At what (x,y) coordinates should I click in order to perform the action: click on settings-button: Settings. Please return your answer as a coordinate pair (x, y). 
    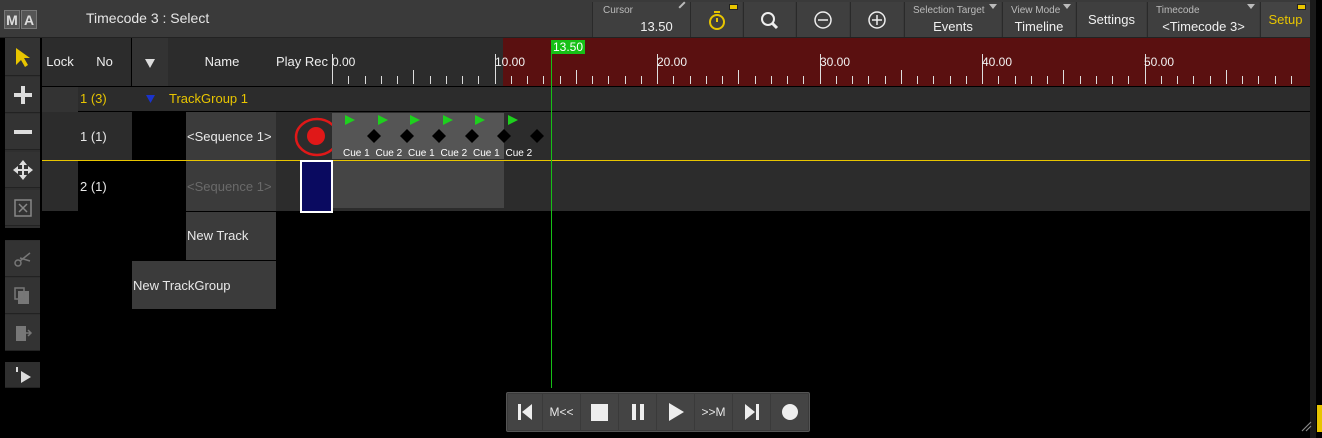
    Looking at the image, I should click on (1111, 19).